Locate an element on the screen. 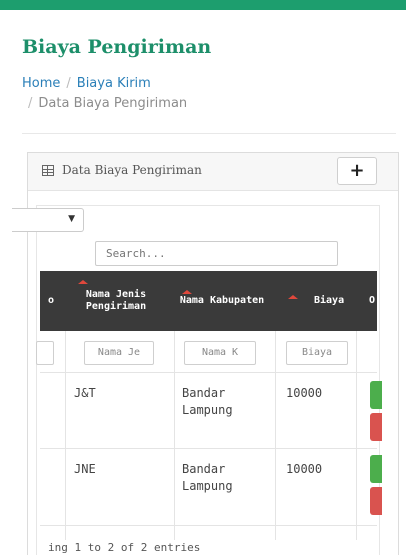  top-accent-bar is located at coordinates (203, 5).